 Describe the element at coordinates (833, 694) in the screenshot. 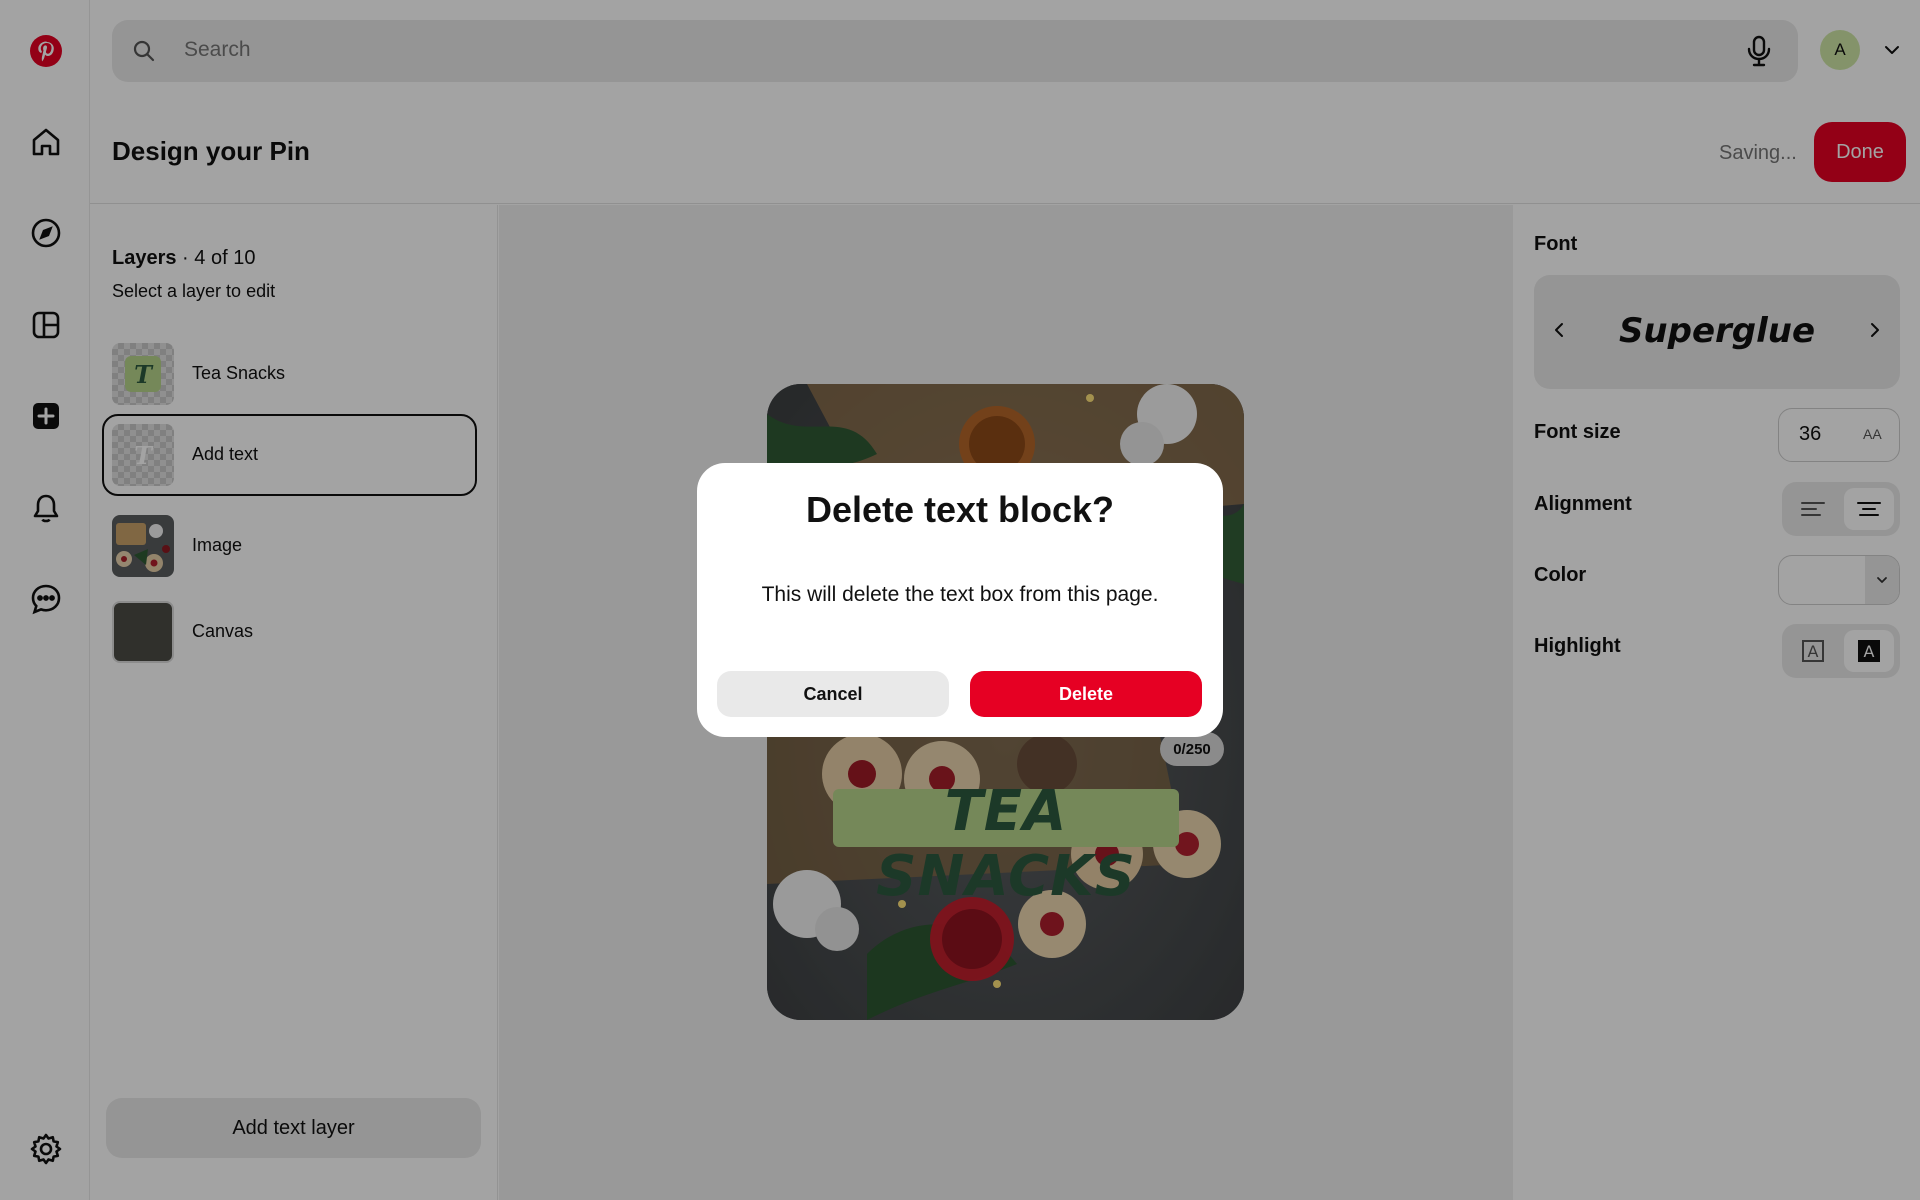

I see `cancel-button: Cancel` at that location.